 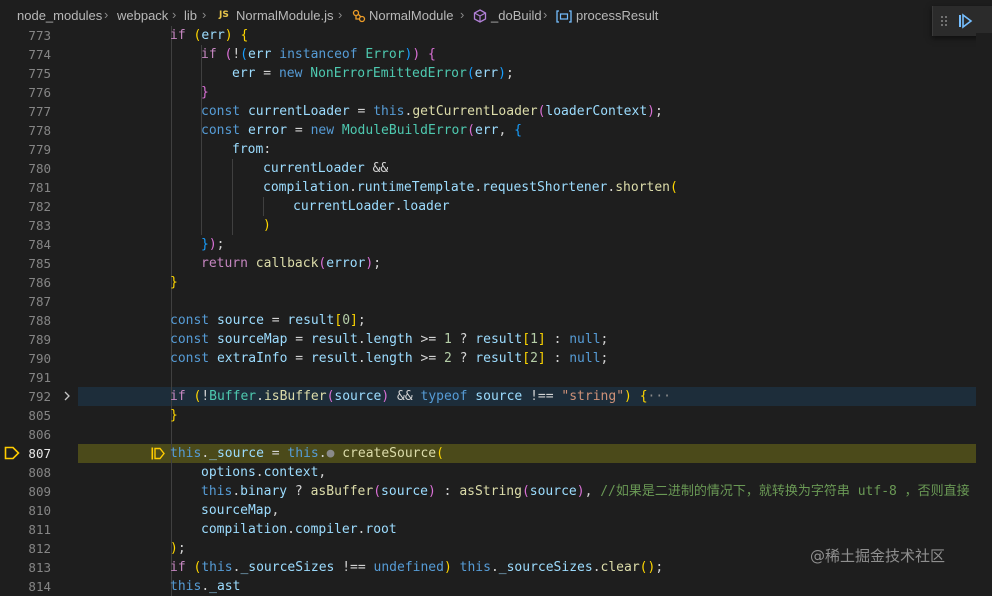 I want to click on line-number: 792, so click(x=39, y=396).